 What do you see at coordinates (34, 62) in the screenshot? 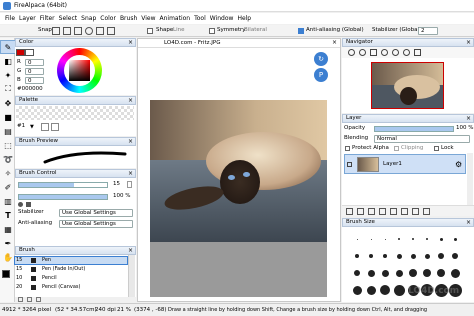
I see `r-value-input: 0` at bounding box center [34, 62].